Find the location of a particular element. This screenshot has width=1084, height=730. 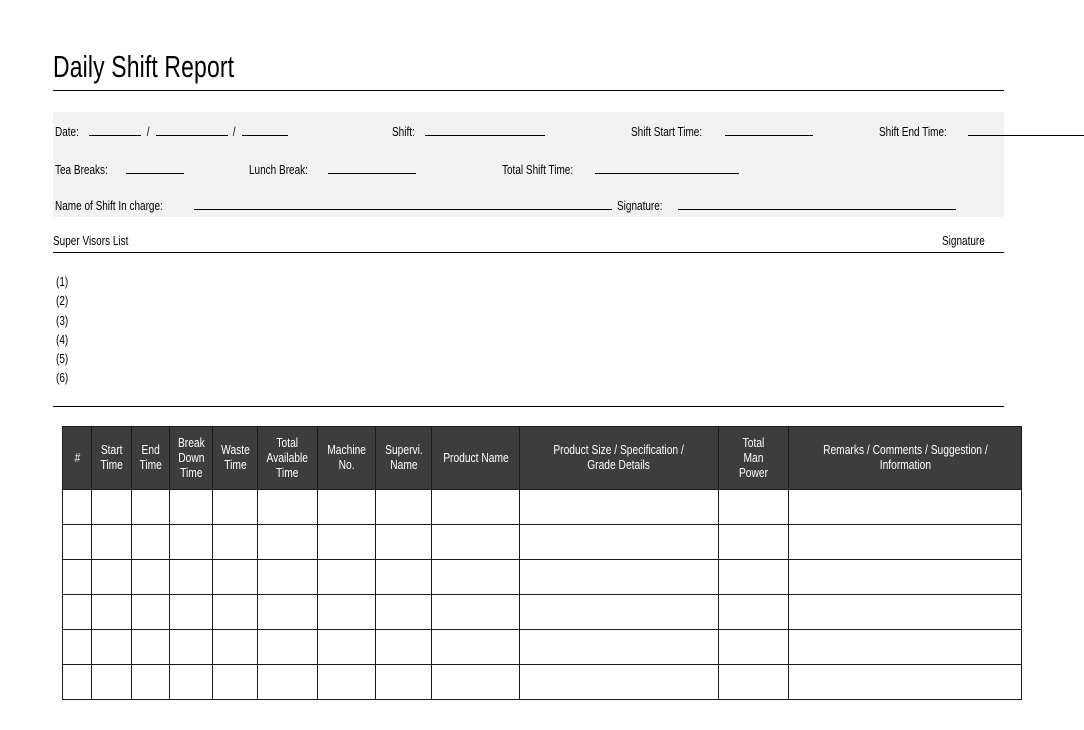

date-month-blank is located at coordinates (191, 130).